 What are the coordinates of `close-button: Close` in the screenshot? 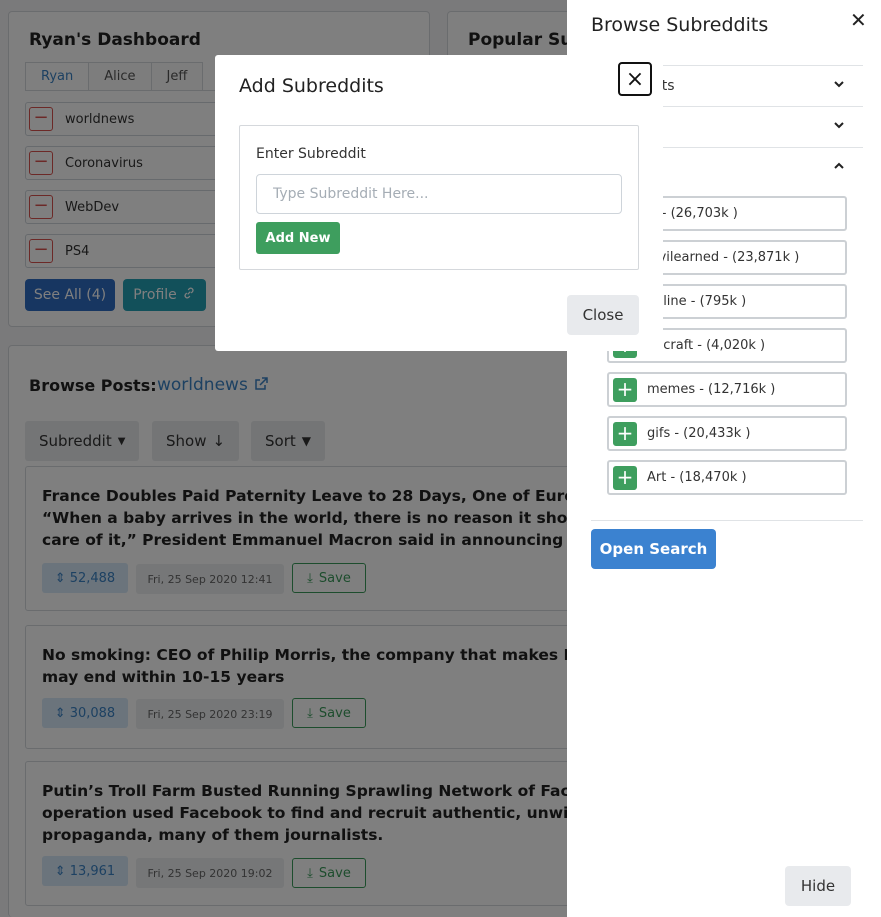 It's located at (603, 315).